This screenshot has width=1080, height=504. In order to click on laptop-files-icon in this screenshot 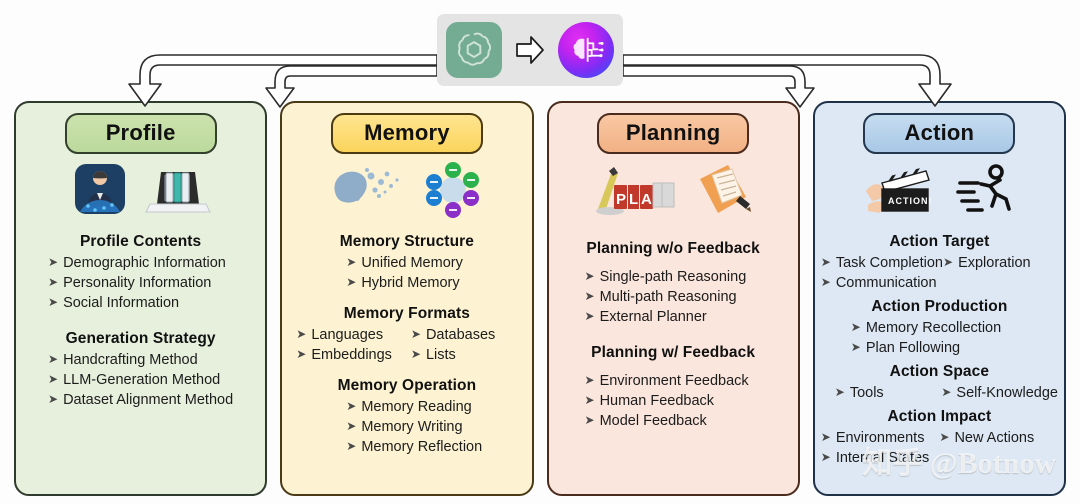, I will do `click(178, 192)`.